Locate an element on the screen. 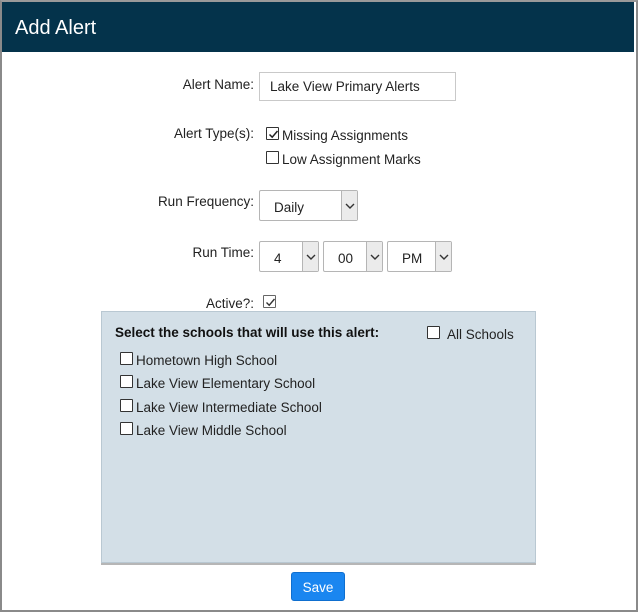 The width and height of the screenshot is (638, 612). run-time-label: Run Time: is located at coordinates (223, 252).